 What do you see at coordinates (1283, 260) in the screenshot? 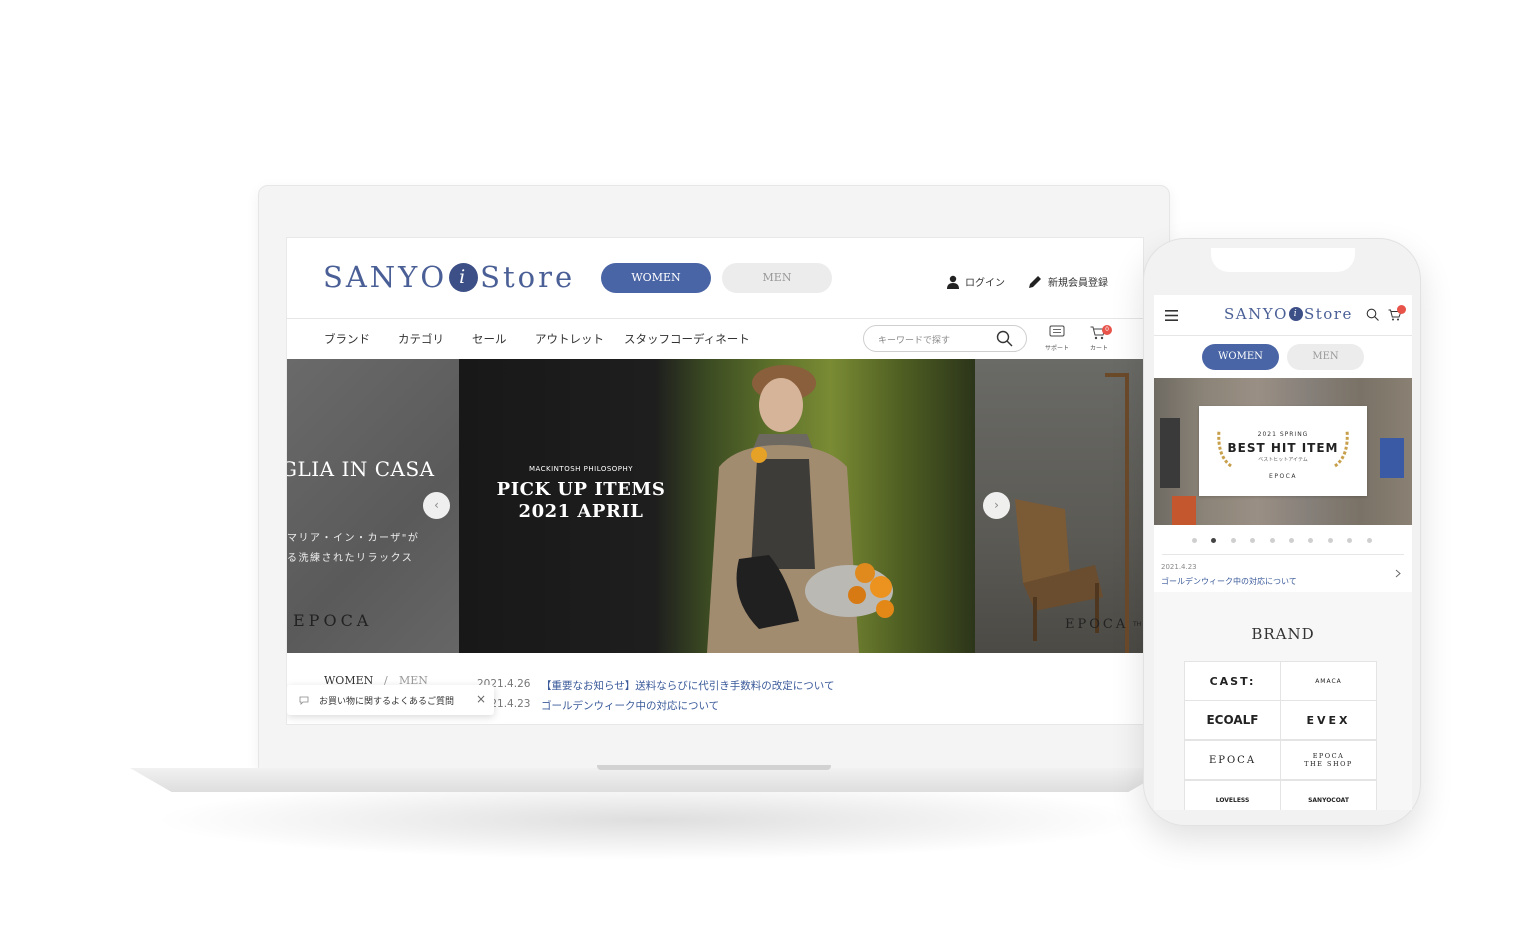
I see `phone-notch` at bounding box center [1283, 260].